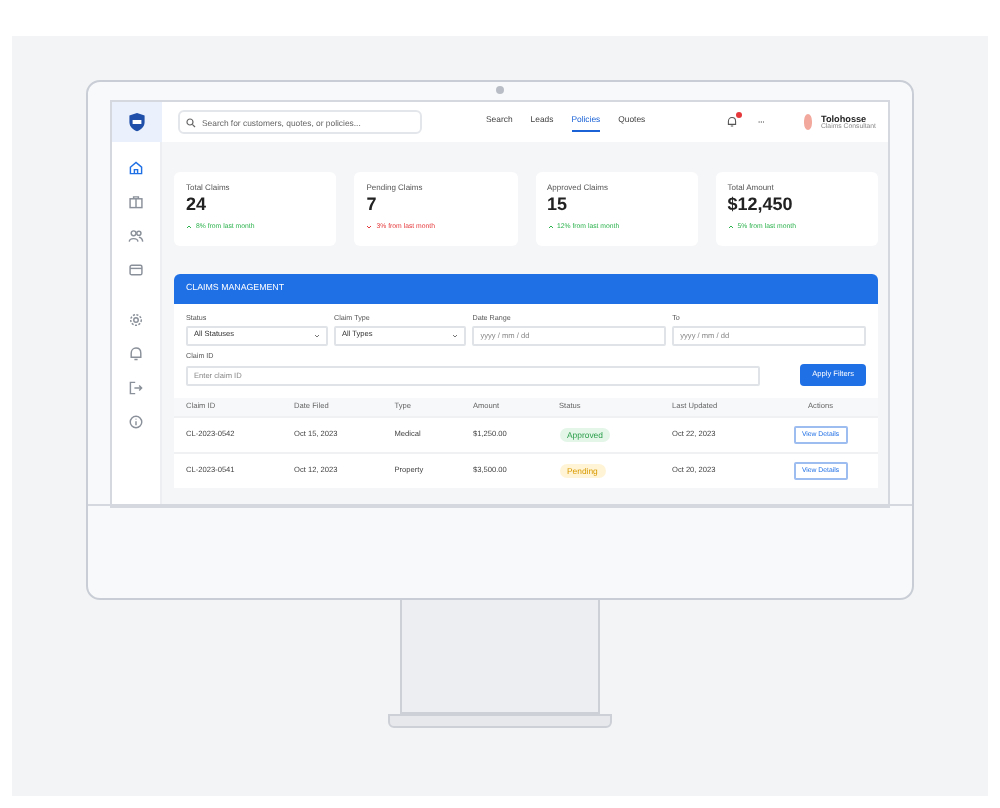 This screenshot has height=808, width=1000. Describe the element at coordinates (197, 205) in the screenshot. I see `stat-value: 24` at that location.